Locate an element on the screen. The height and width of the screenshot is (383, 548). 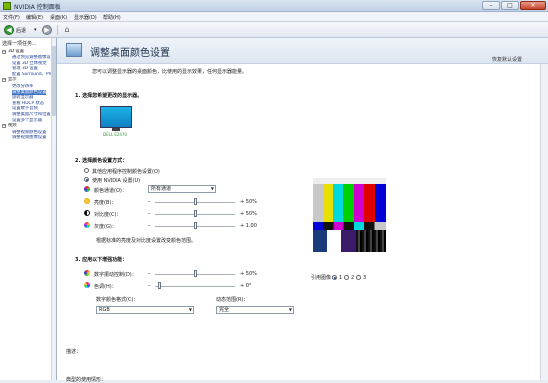
forward-arrow-icon: ▶ is located at coordinates (47, 30).